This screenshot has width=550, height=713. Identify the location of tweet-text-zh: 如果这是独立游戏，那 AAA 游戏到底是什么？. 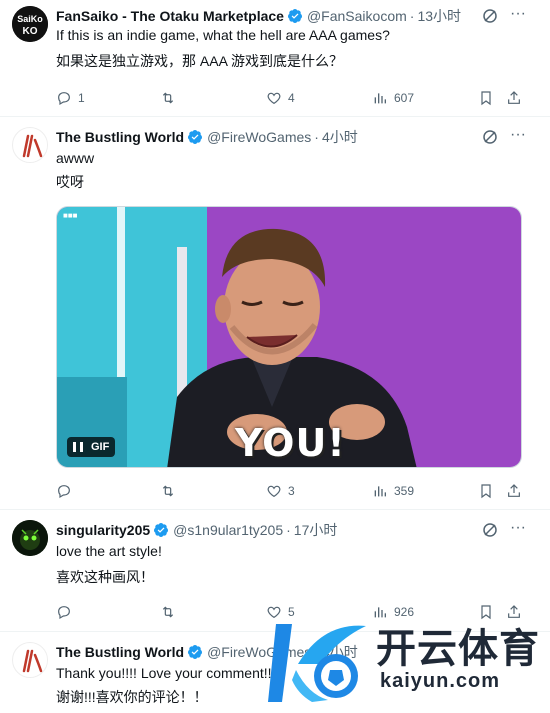
(200, 61).